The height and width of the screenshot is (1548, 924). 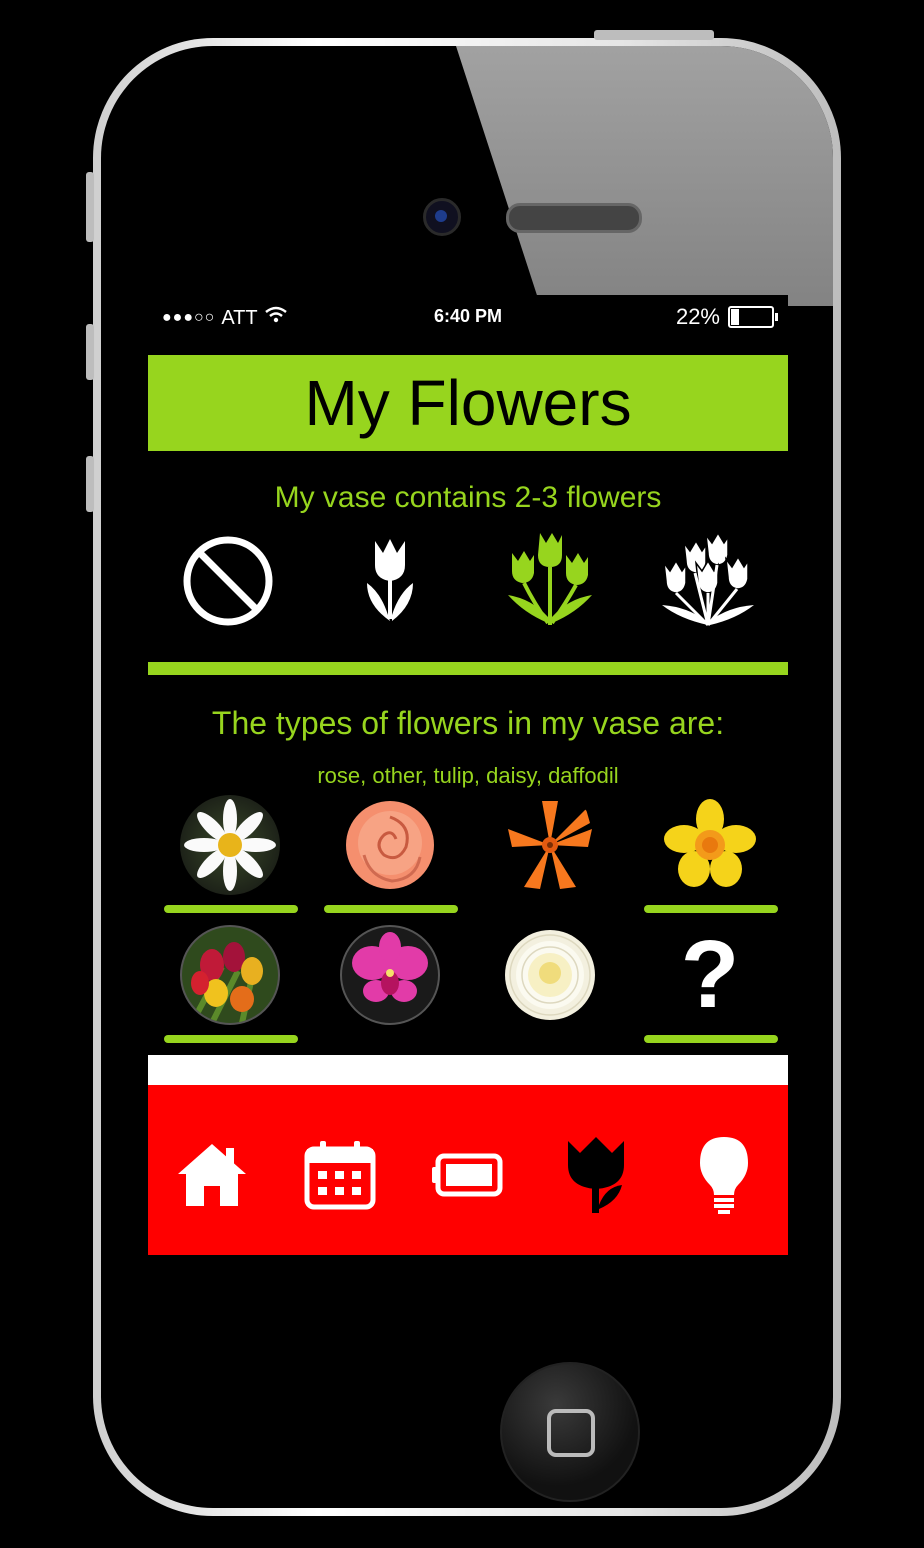 What do you see at coordinates (90, 207) in the screenshot?
I see `mute-switch` at bounding box center [90, 207].